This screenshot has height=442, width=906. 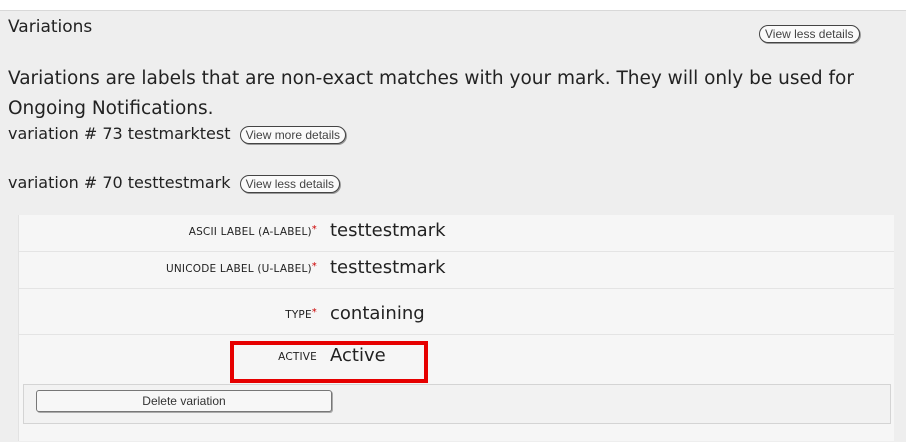 I want to click on field-label: UNICODE LABEL (U-LABEL)*, so click(x=241, y=268).